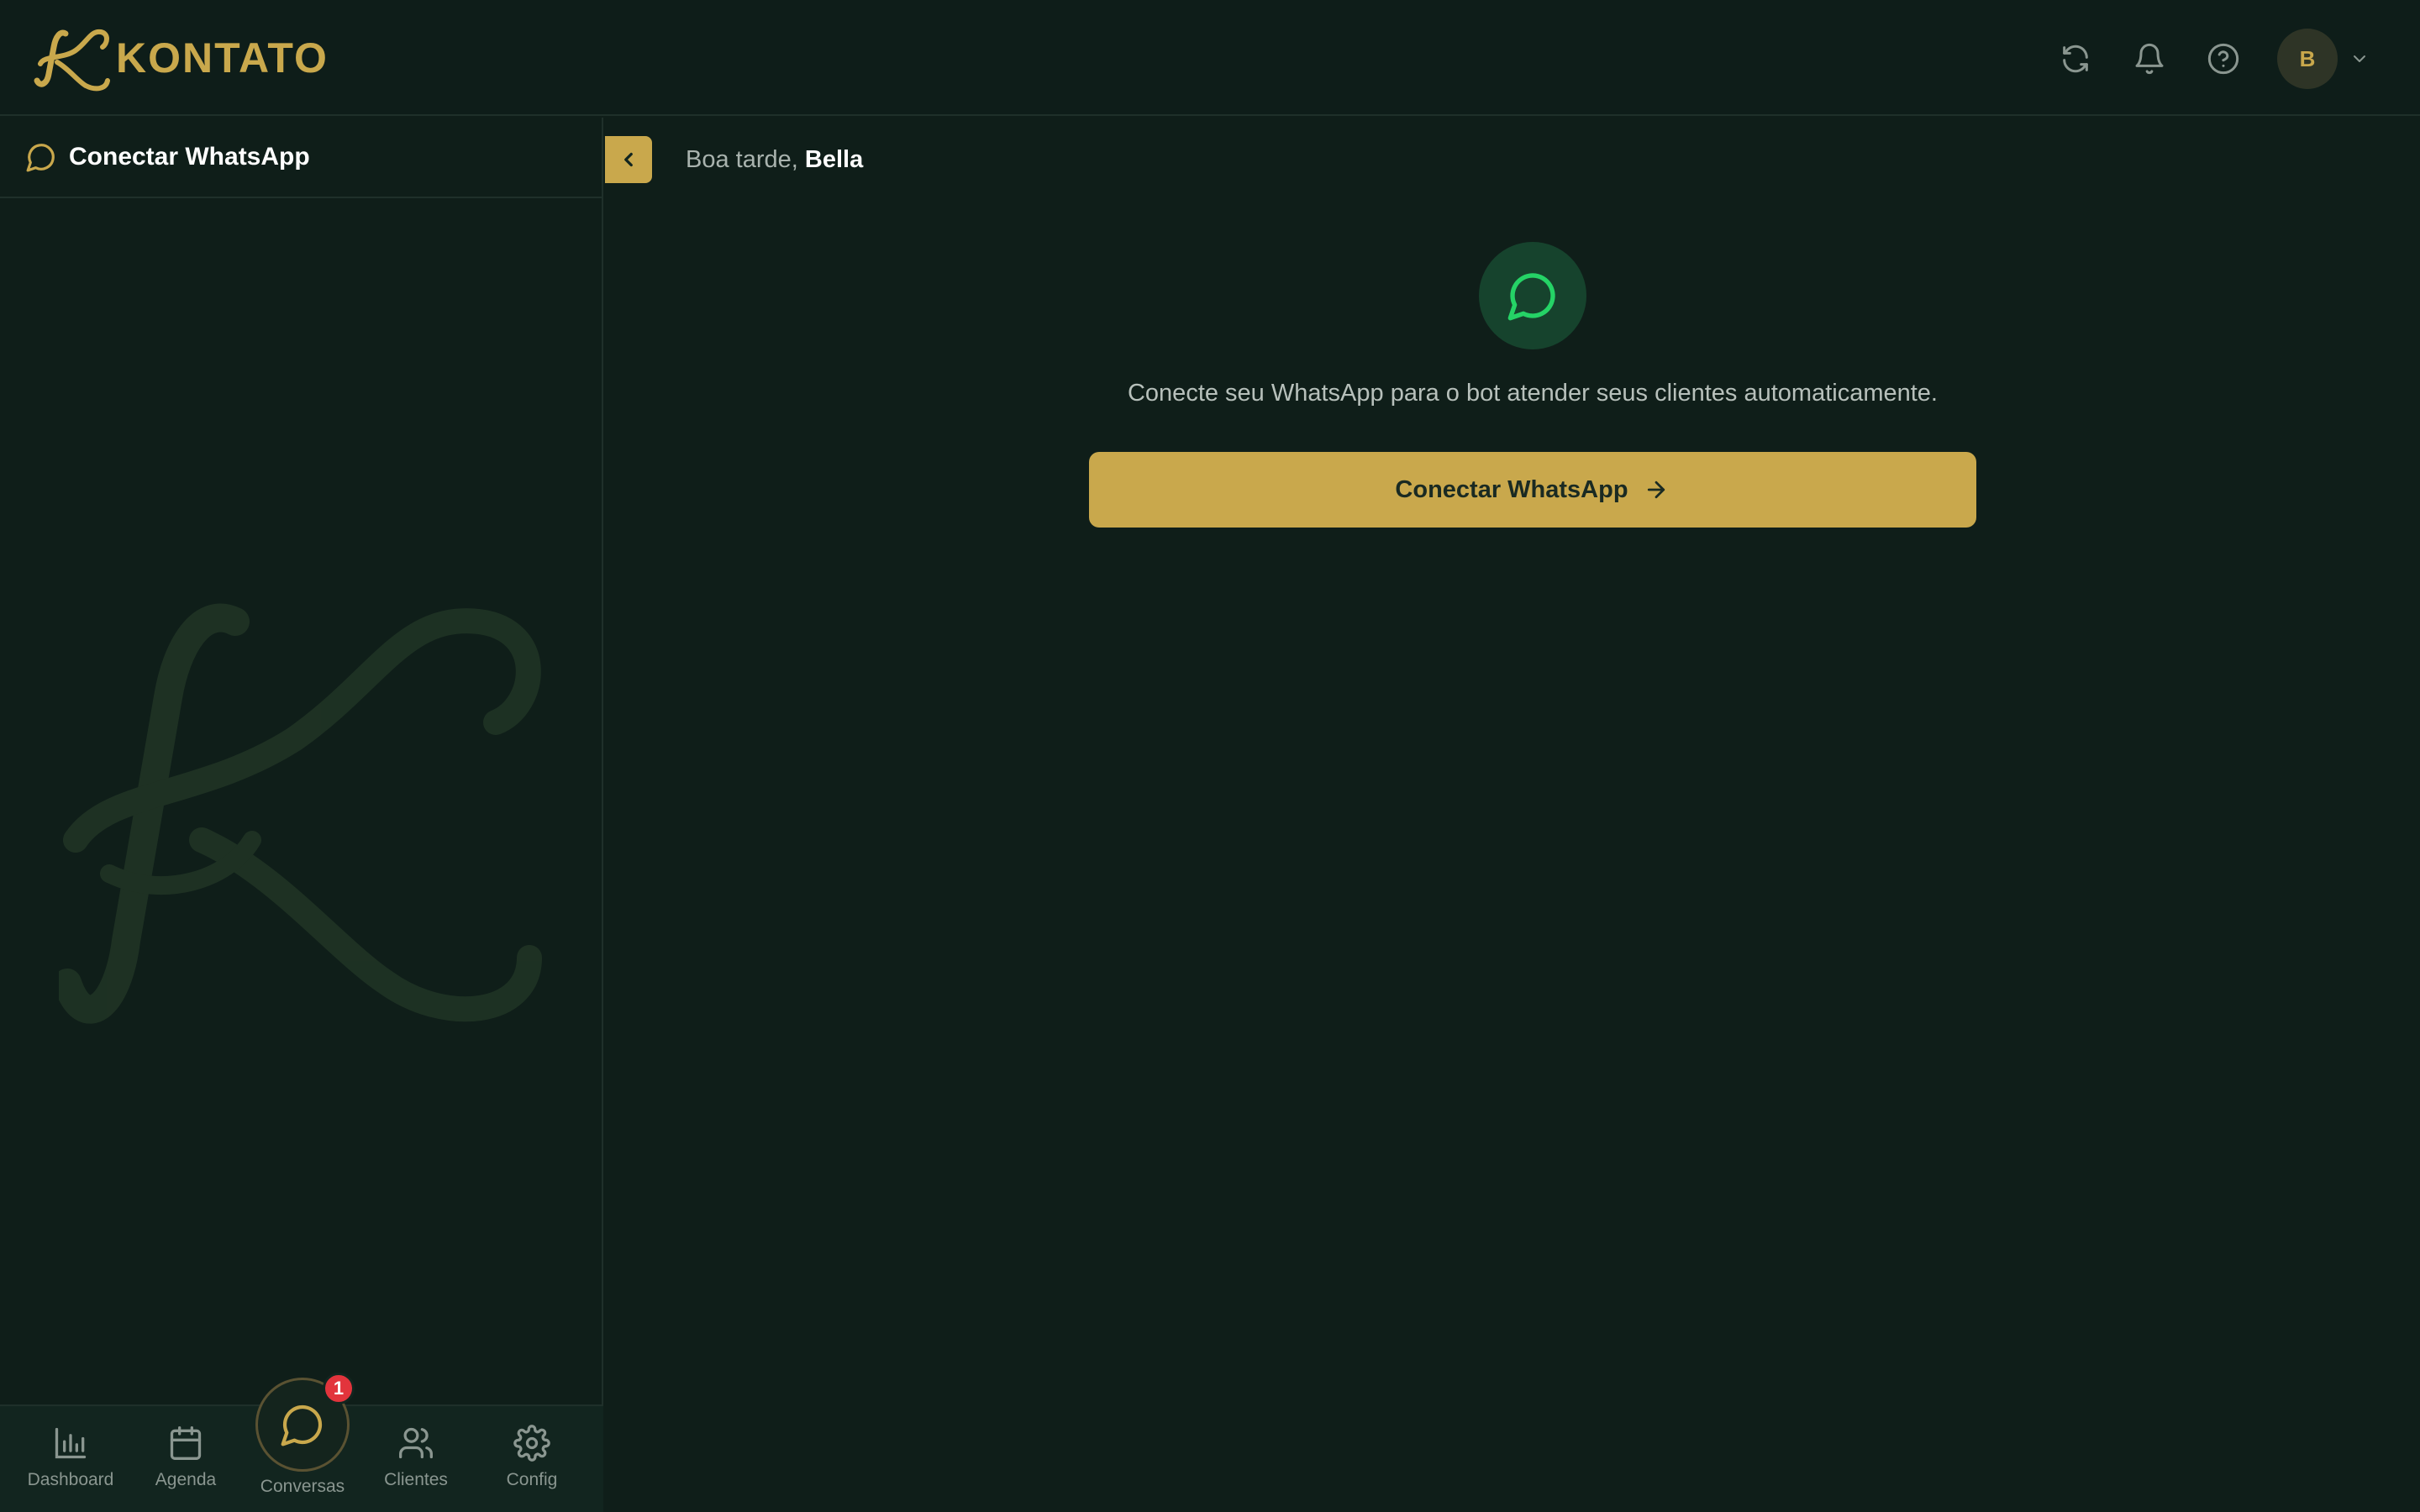  Describe the element at coordinates (71, 1443) in the screenshot. I see `bar-chart-icon` at that location.